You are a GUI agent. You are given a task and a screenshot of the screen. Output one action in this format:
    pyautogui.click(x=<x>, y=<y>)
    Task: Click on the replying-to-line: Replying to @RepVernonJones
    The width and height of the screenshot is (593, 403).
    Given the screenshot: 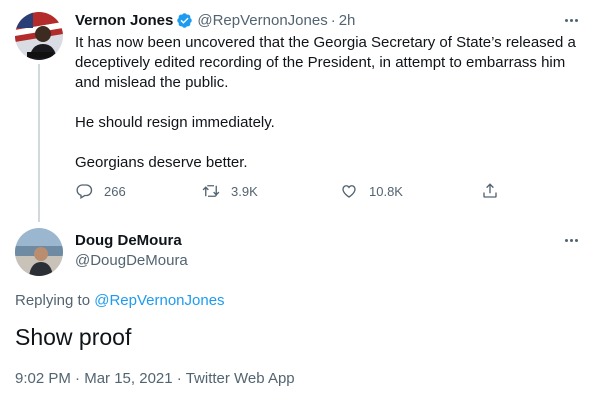 What is the action you would take?
    pyautogui.click(x=120, y=300)
    